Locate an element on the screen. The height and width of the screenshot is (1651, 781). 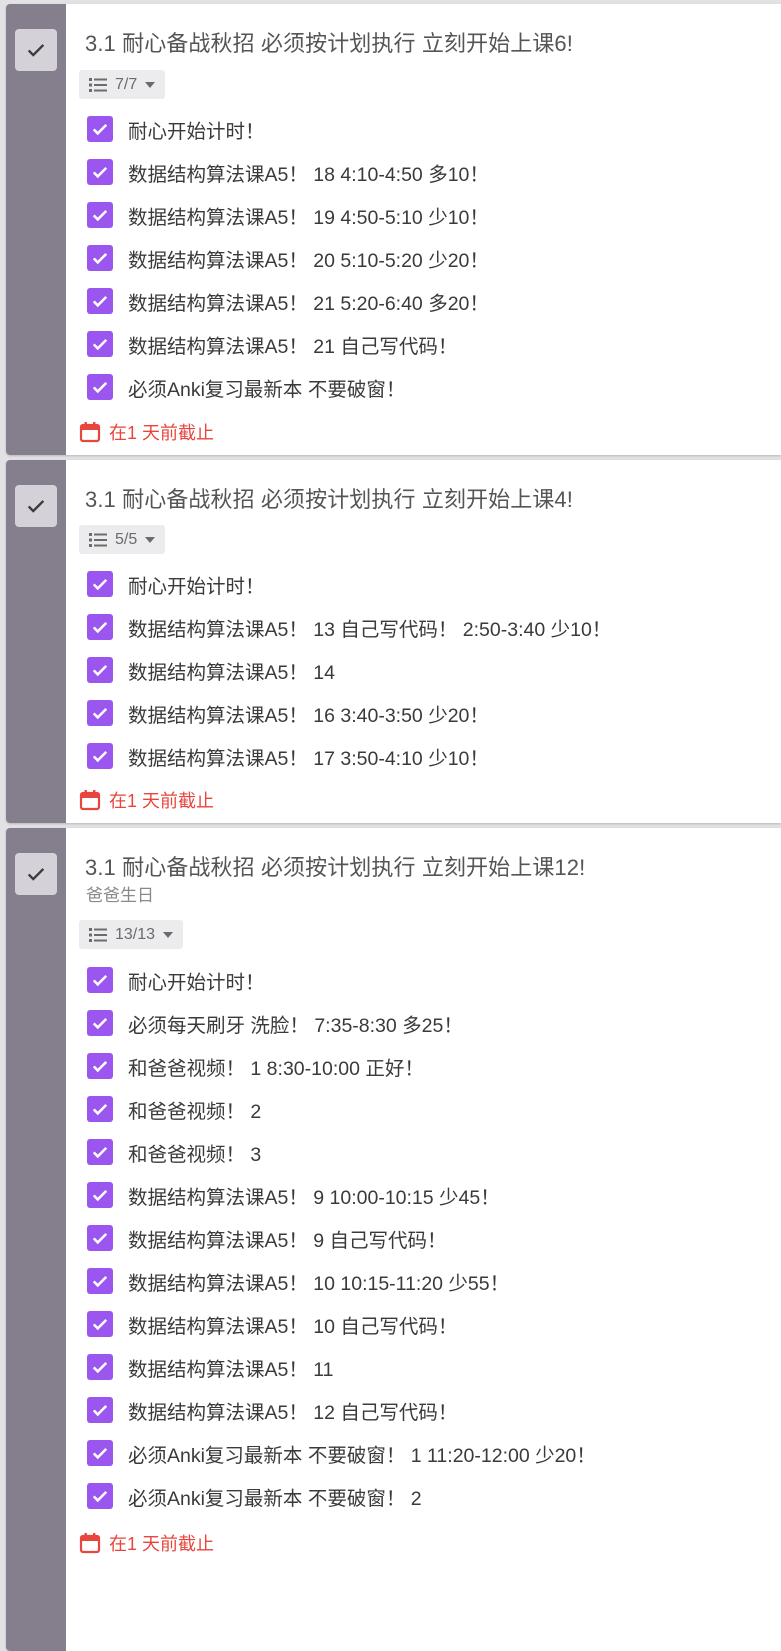
chevron-down-icon is located at coordinates (150, 84).